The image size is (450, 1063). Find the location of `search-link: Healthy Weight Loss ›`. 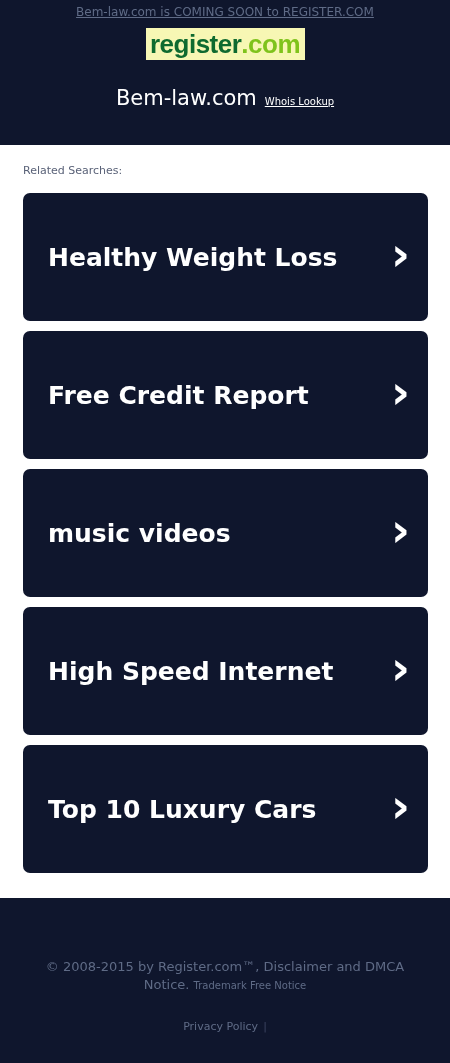

search-link: Healthy Weight Loss › is located at coordinates (225, 257).